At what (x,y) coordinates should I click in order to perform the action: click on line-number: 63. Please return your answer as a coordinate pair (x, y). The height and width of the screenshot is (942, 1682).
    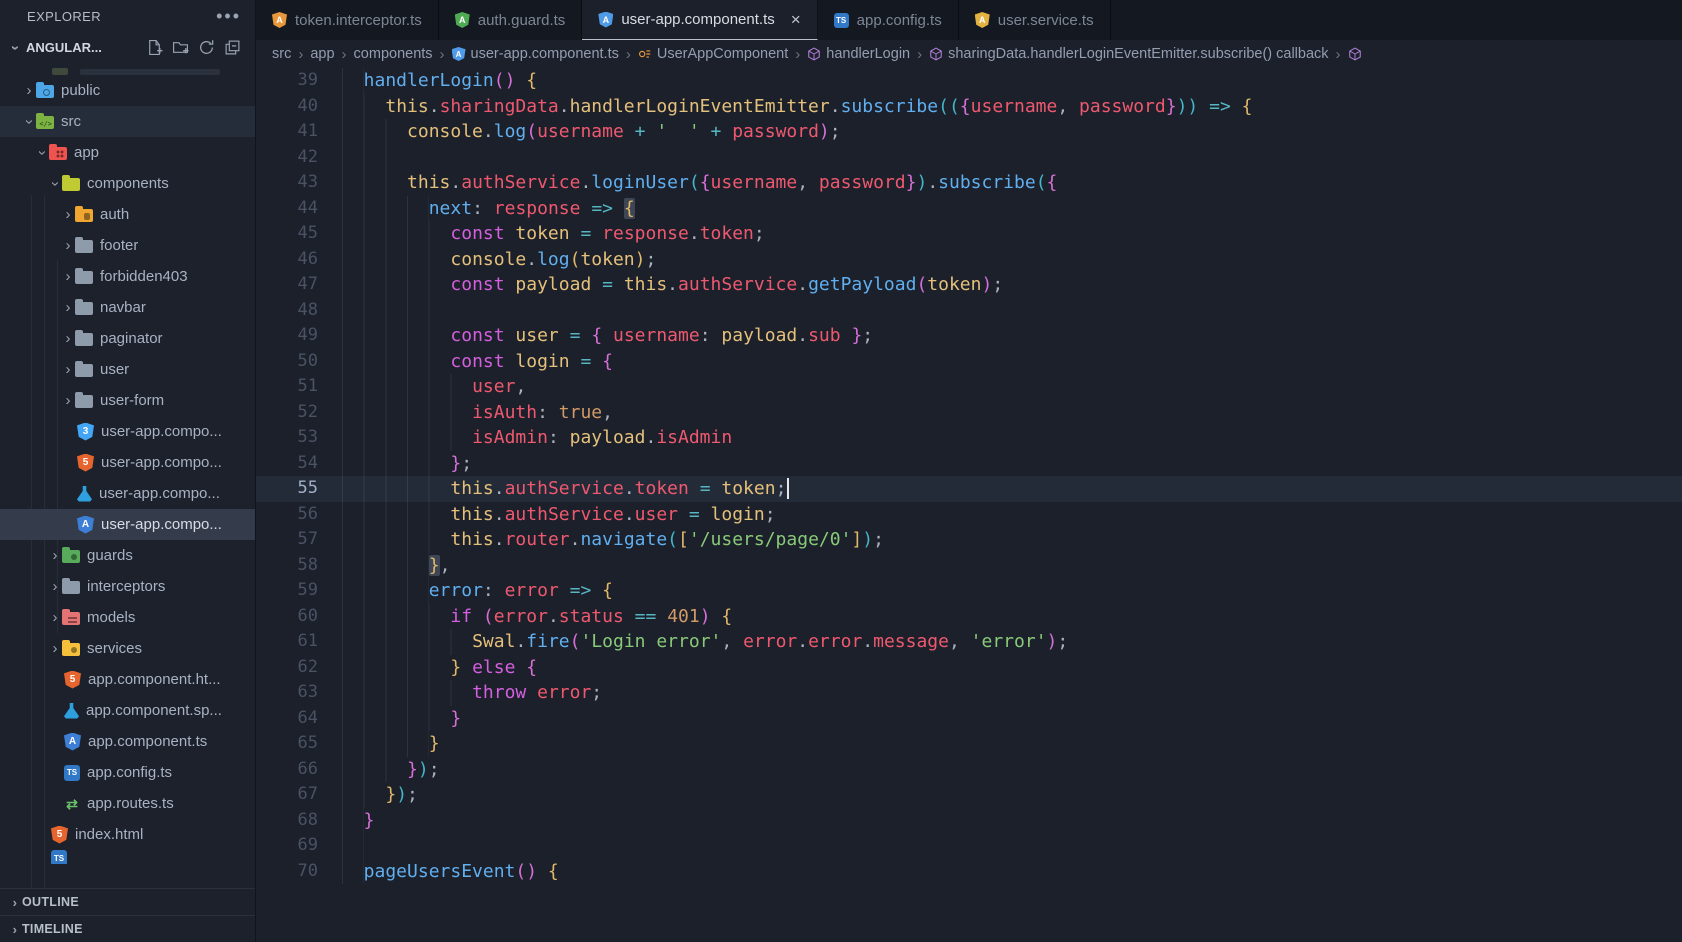
    Looking at the image, I should click on (287, 693).